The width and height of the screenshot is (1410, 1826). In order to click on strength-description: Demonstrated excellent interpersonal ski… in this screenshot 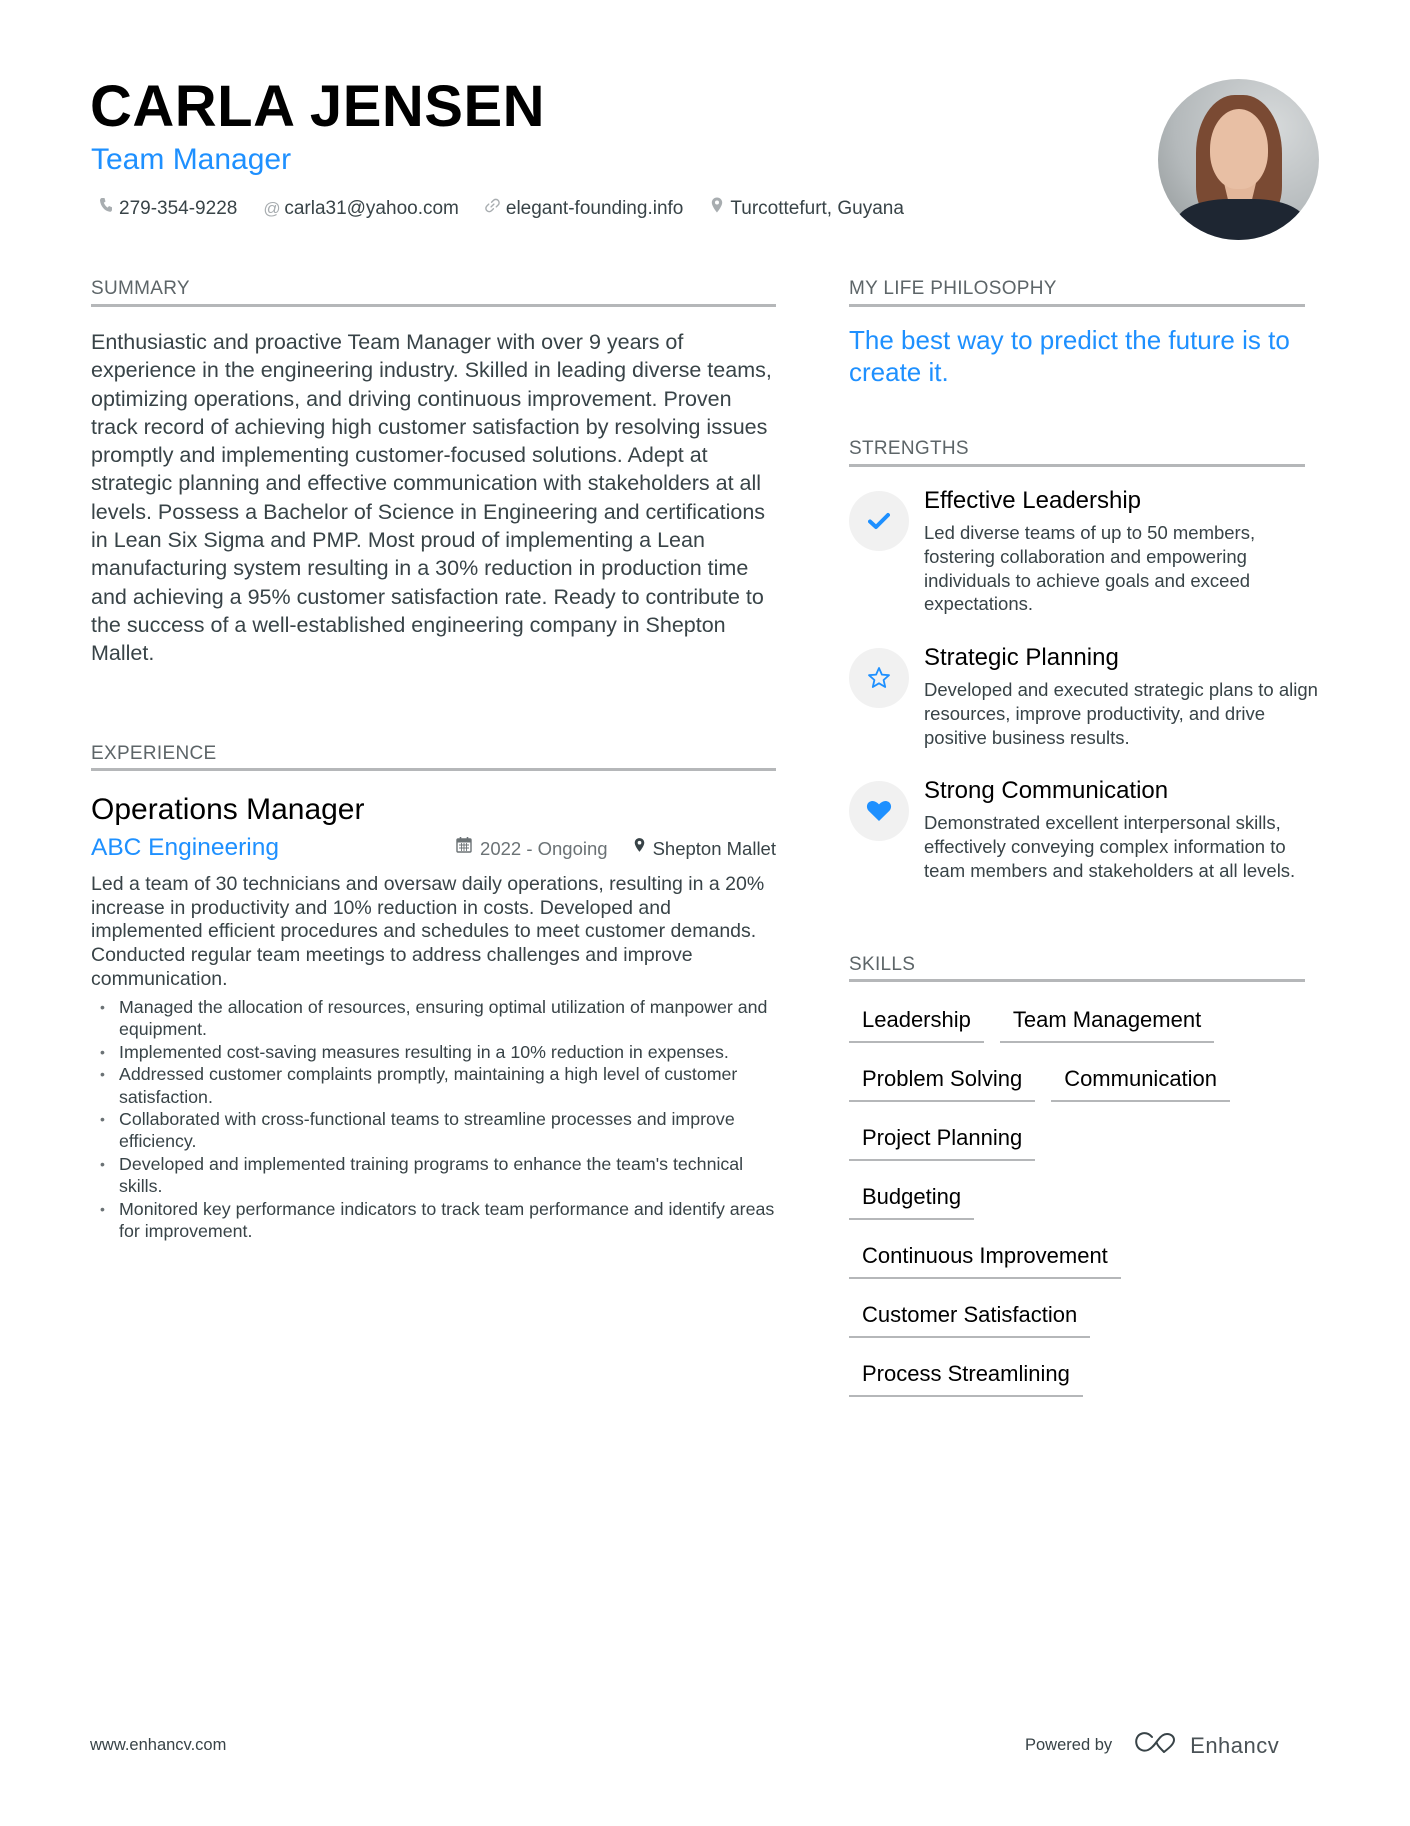, I will do `click(1110, 846)`.